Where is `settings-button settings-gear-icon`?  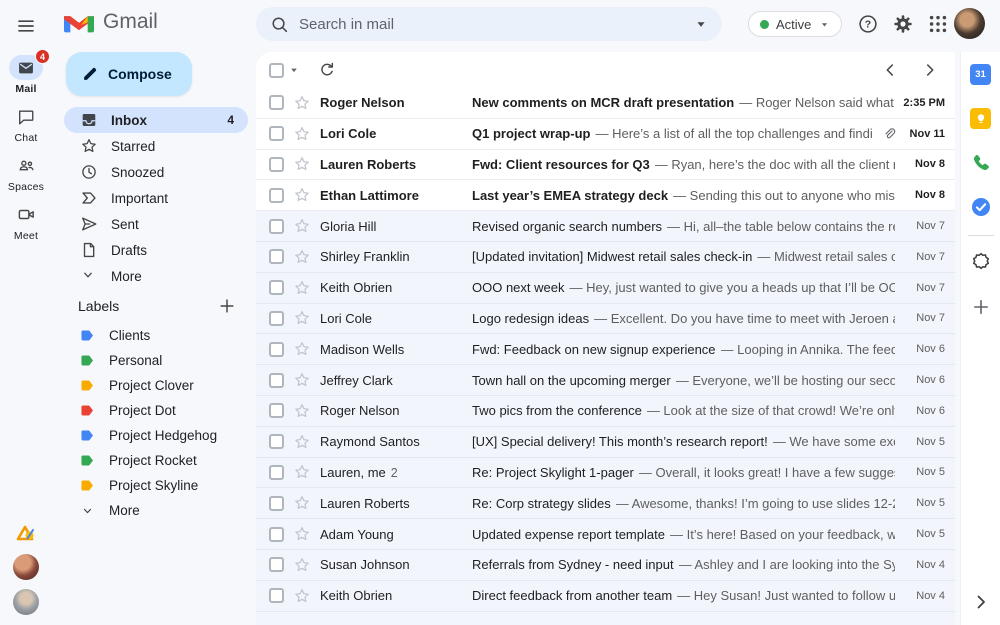
settings-button settings-gear-icon is located at coordinates (903, 24).